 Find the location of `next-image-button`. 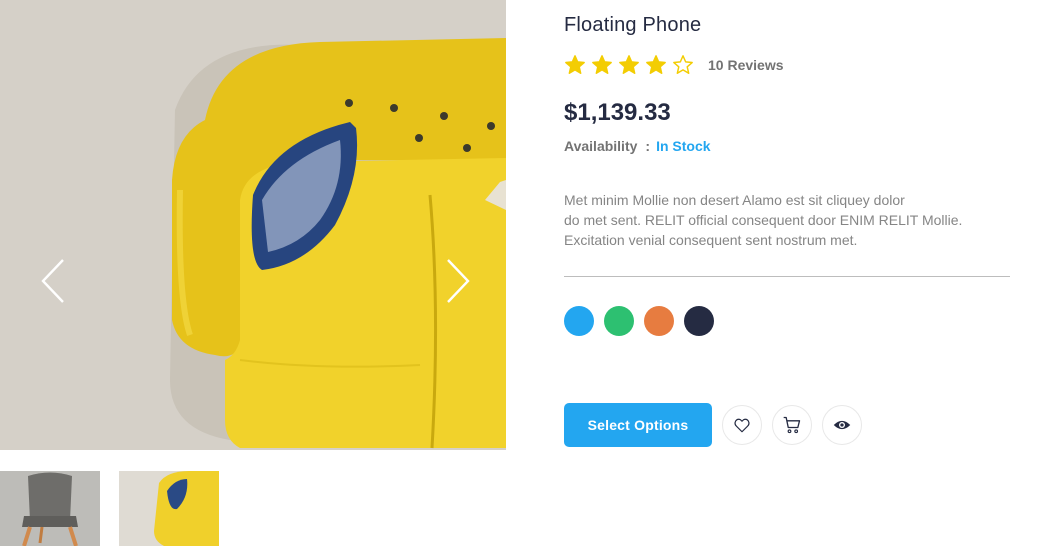

next-image-button is located at coordinates (458, 281).